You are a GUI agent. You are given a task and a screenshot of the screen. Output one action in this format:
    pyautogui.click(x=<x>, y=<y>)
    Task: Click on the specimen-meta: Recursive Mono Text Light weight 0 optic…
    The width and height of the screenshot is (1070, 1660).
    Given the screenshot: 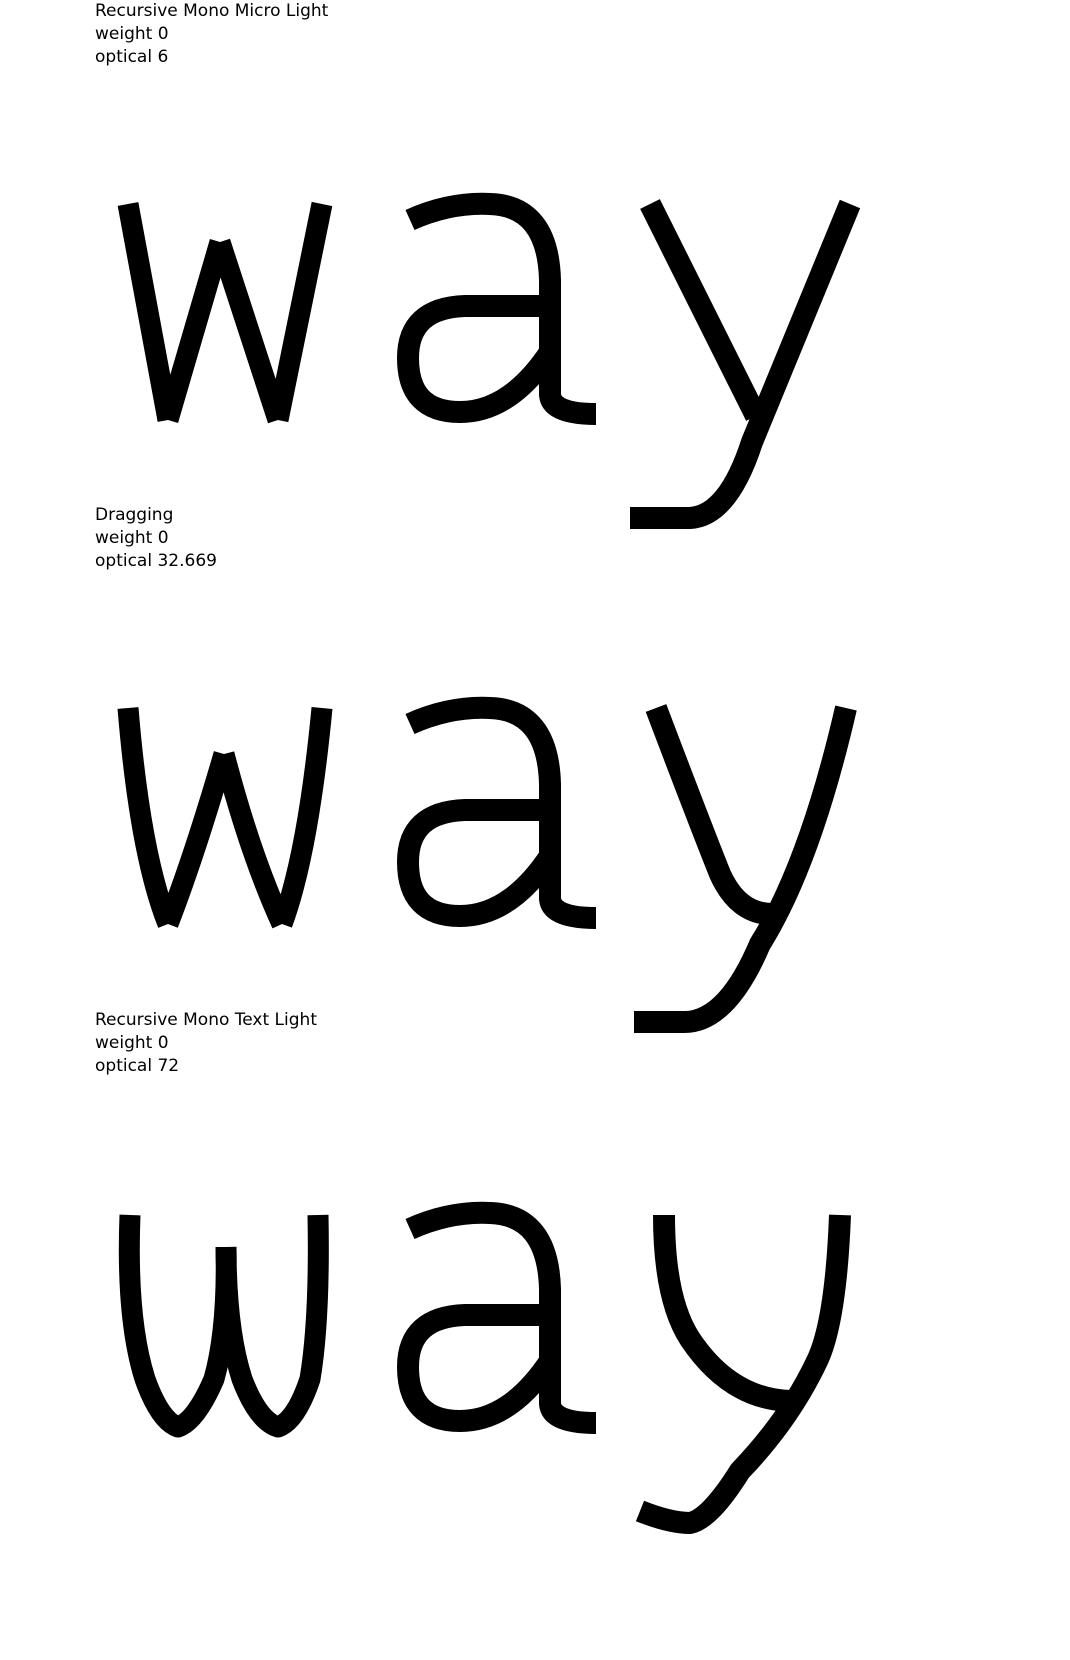 What is the action you would take?
    pyautogui.click(x=206, y=1043)
    